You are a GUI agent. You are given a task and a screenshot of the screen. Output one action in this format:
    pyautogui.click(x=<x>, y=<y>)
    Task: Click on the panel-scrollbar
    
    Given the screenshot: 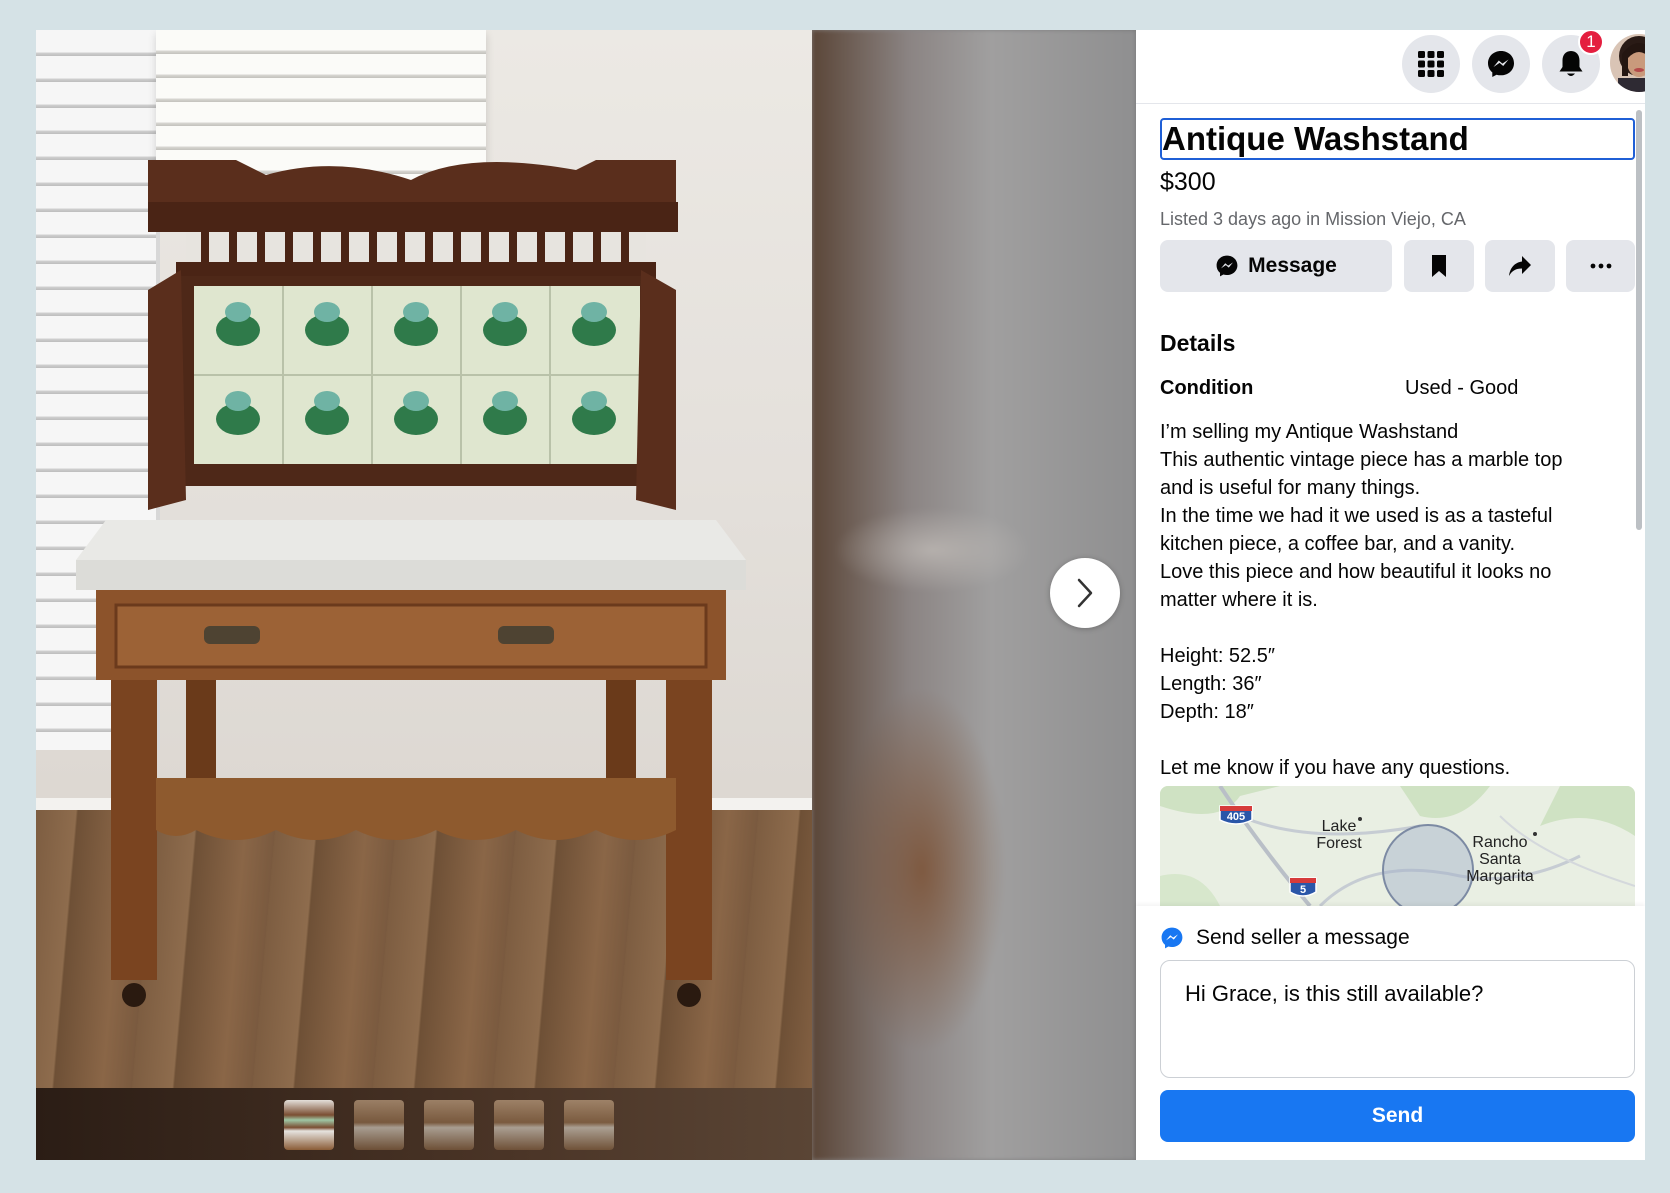 What is the action you would take?
    pyautogui.click(x=1639, y=320)
    